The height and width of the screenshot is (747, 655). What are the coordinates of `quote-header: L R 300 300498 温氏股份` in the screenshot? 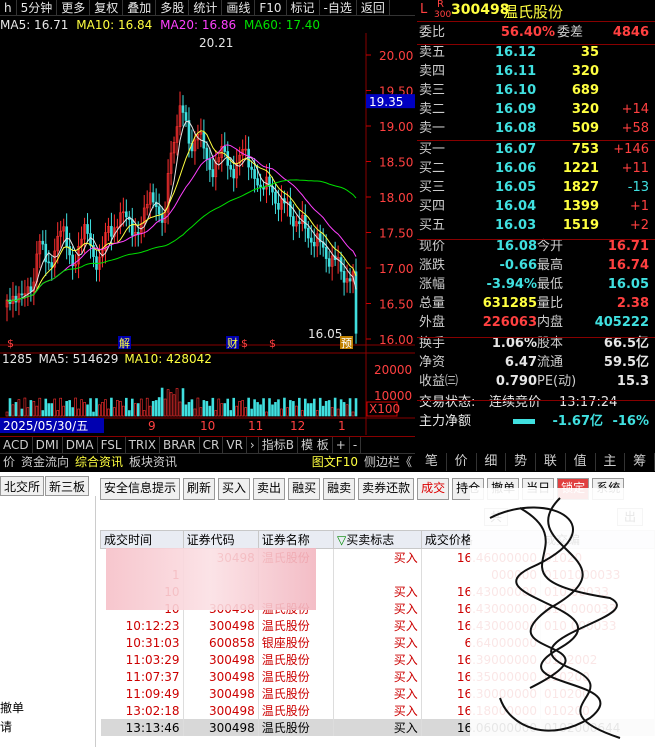 It's located at (536, 11).